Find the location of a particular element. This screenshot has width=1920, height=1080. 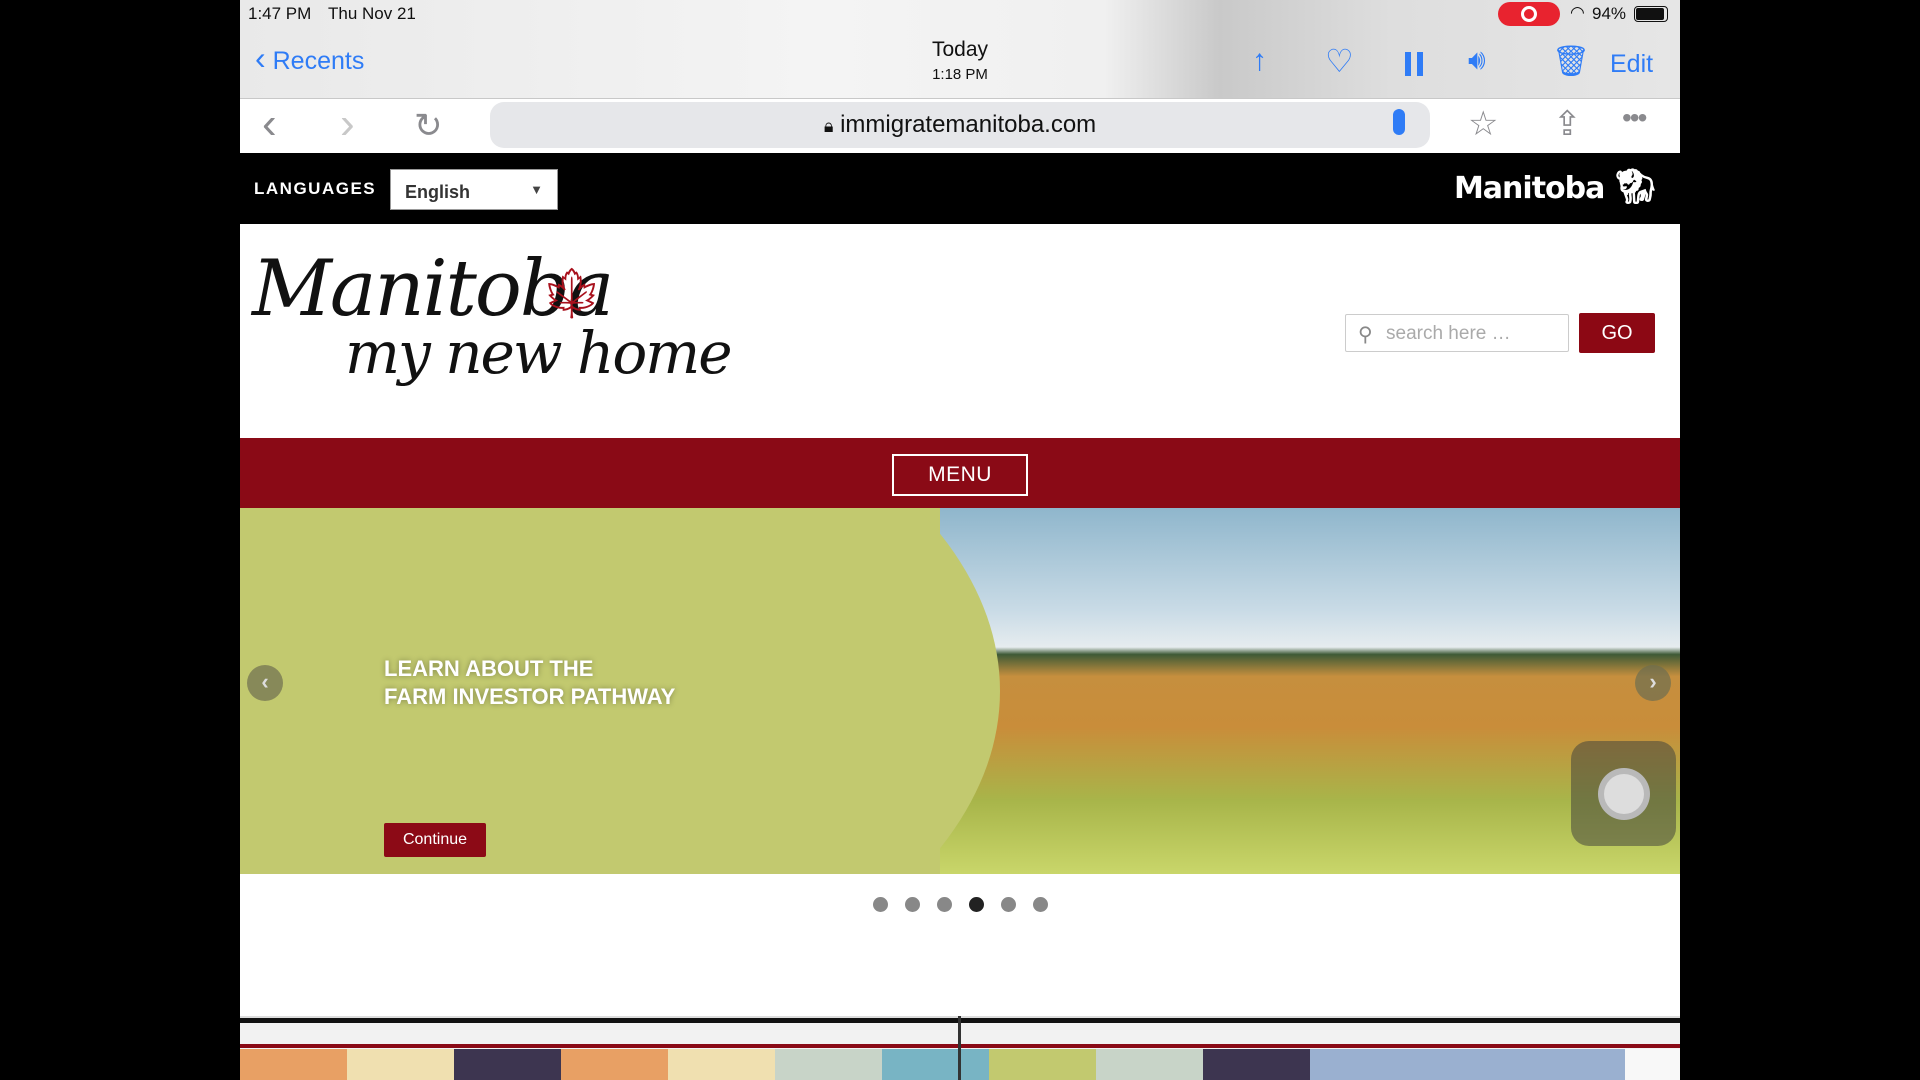

lock-icon: 🔒︎ is located at coordinates (828, 126).